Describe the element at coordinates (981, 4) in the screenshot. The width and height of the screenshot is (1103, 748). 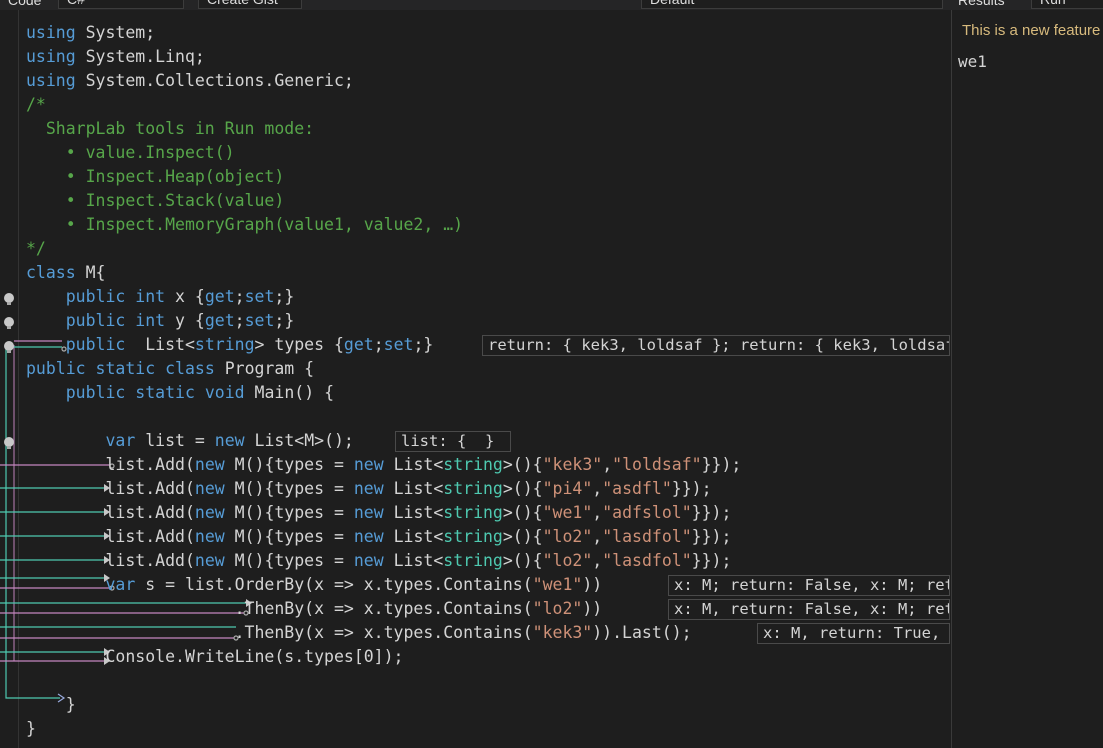
I see `results-label: Results` at that location.